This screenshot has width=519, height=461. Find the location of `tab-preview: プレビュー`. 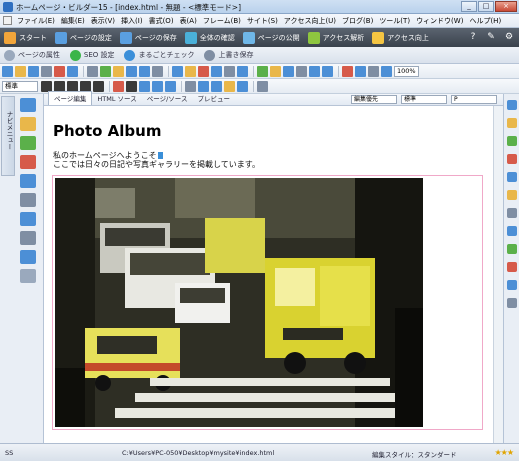

tab-preview: プレビュー is located at coordinates (213, 98).